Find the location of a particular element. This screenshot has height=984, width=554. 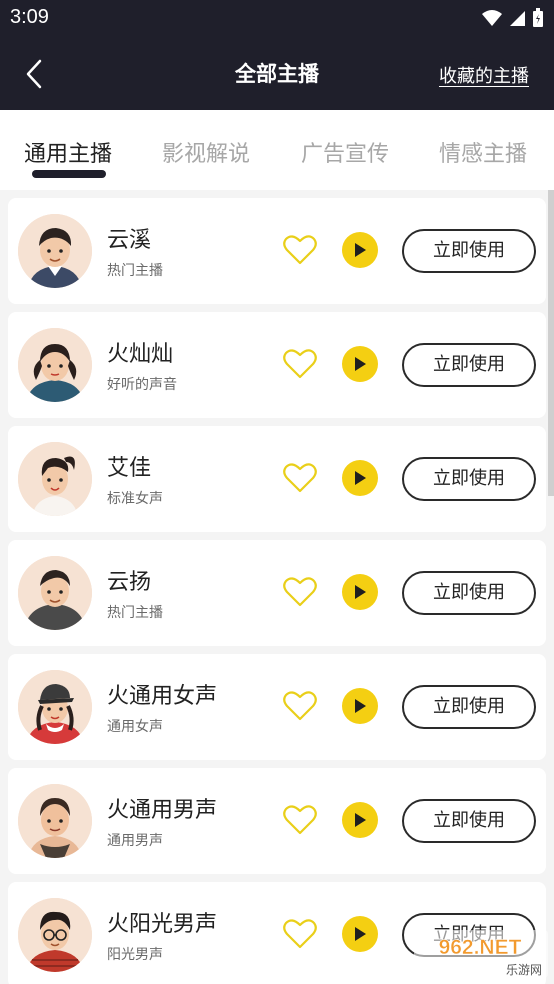

active-tab-indicator is located at coordinates (69, 174).